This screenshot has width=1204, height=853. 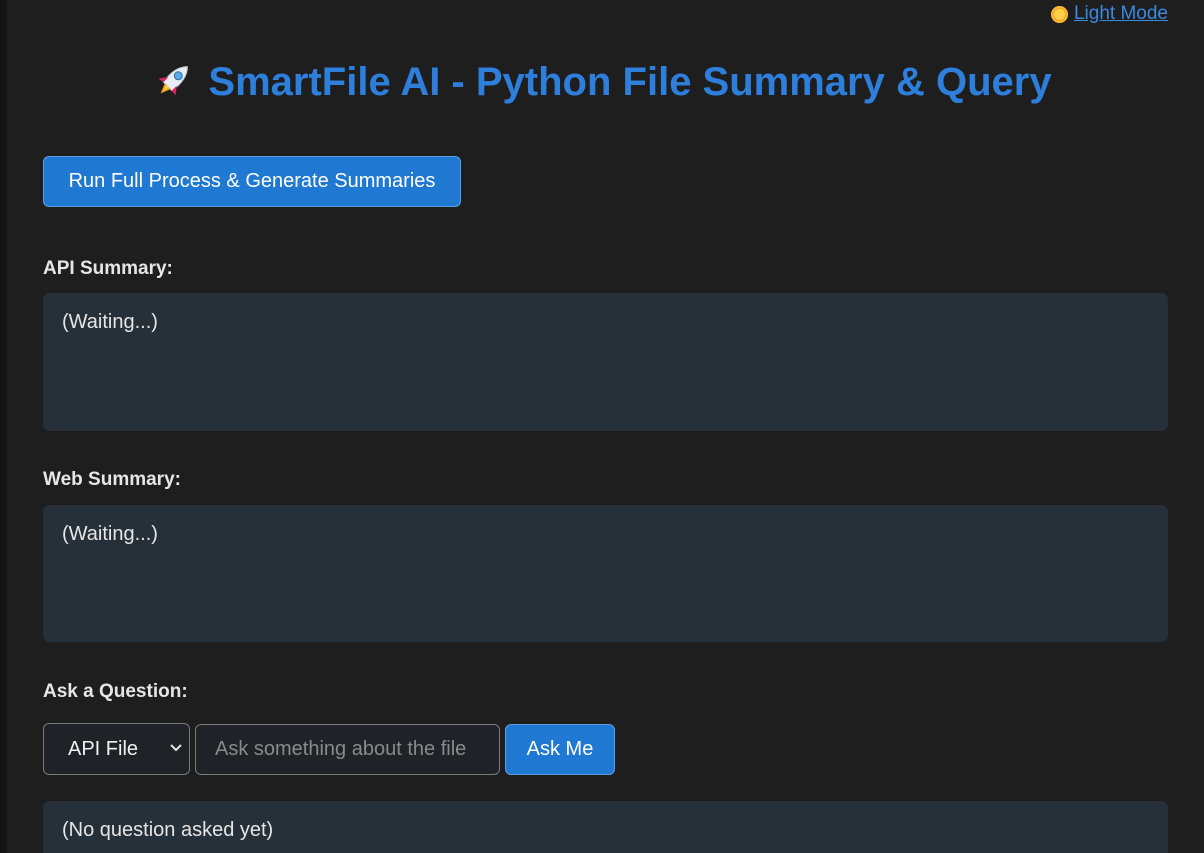 What do you see at coordinates (560, 749) in the screenshot?
I see `ask-me-button: Ask Me` at bounding box center [560, 749].